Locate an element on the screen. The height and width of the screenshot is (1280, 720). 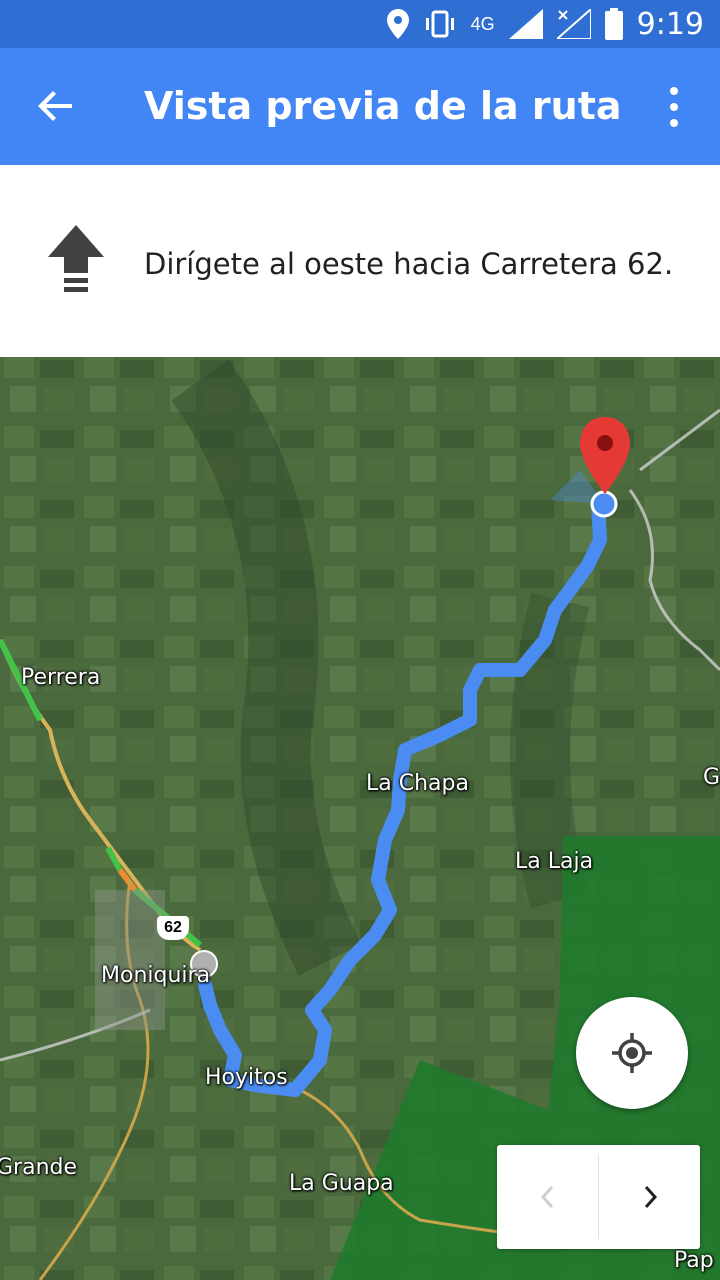
place-label-pap: Pap is located at coordinates (694, 1260).